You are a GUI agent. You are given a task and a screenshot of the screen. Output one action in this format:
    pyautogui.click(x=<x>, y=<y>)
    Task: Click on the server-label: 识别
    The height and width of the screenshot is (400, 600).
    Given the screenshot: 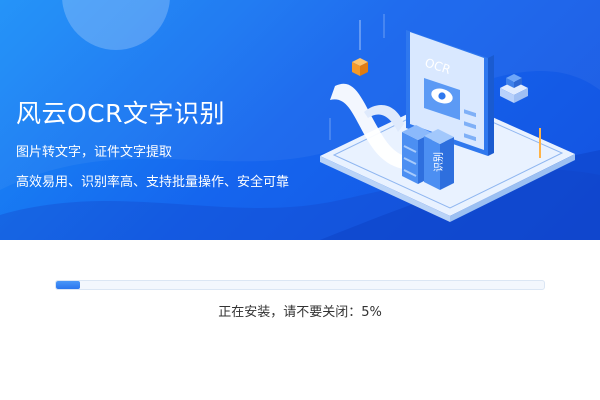 What is the action you would take?
    pyautogui.click(x=439, y=162)
    